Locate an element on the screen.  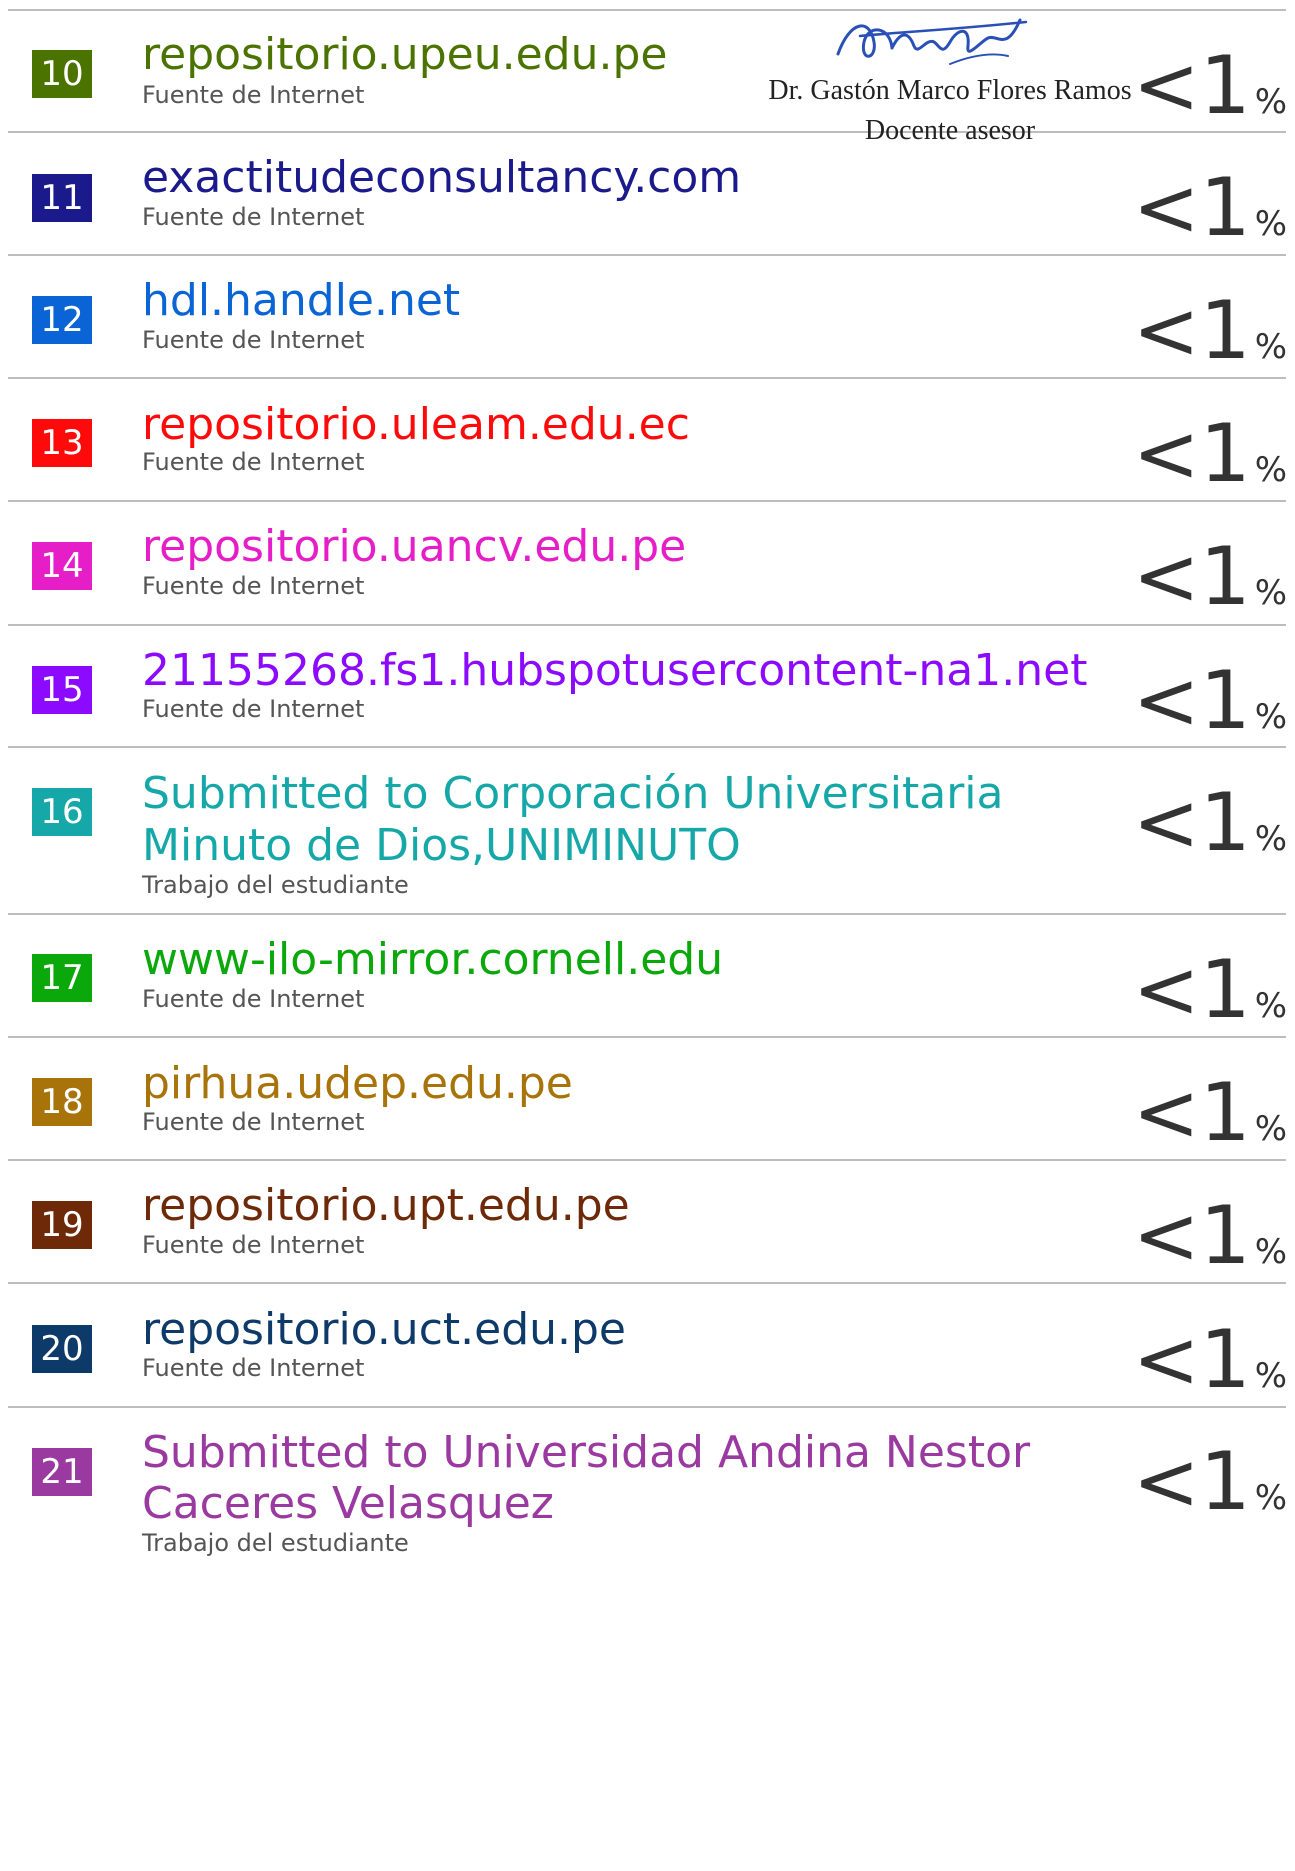
source-title: Submitted to Corporación Universitaria is located at coordinates (572, 794).